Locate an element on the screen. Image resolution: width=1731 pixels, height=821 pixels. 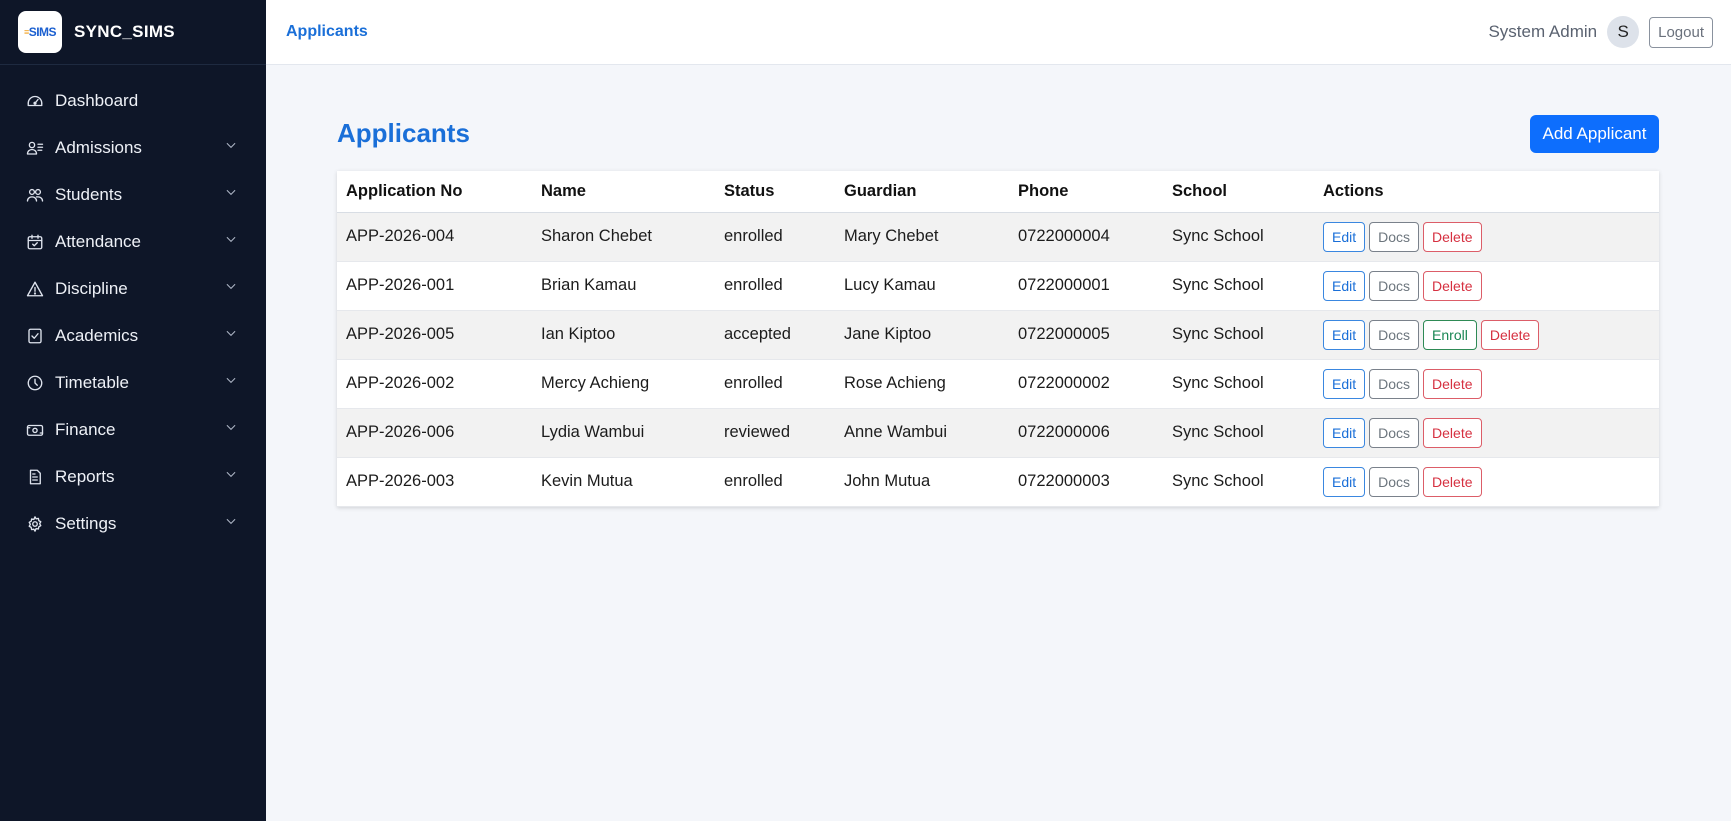
sidebar-item-label: Finance is located at coordinates (85, 429).